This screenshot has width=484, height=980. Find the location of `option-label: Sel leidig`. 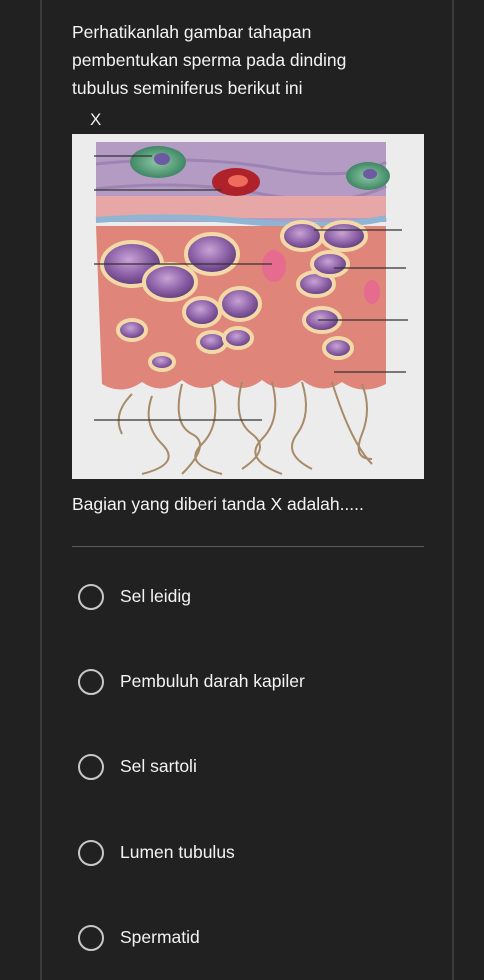

option-label: Sel leidig is located at coordinates (156, 596).